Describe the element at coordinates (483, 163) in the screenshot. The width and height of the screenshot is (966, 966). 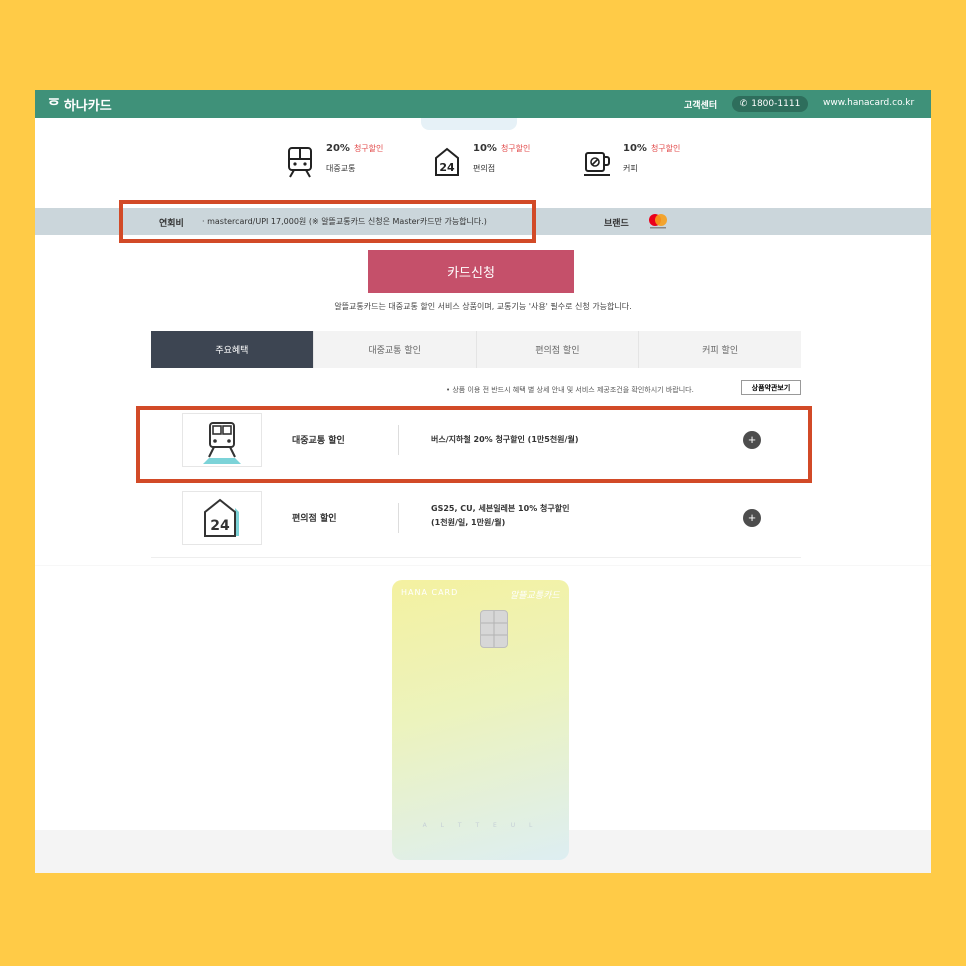
I see `benefit-summary: 20% 청구할인 대중교통 24 10% 청구할인 편의점 10% 청구할인 커피` at that location.